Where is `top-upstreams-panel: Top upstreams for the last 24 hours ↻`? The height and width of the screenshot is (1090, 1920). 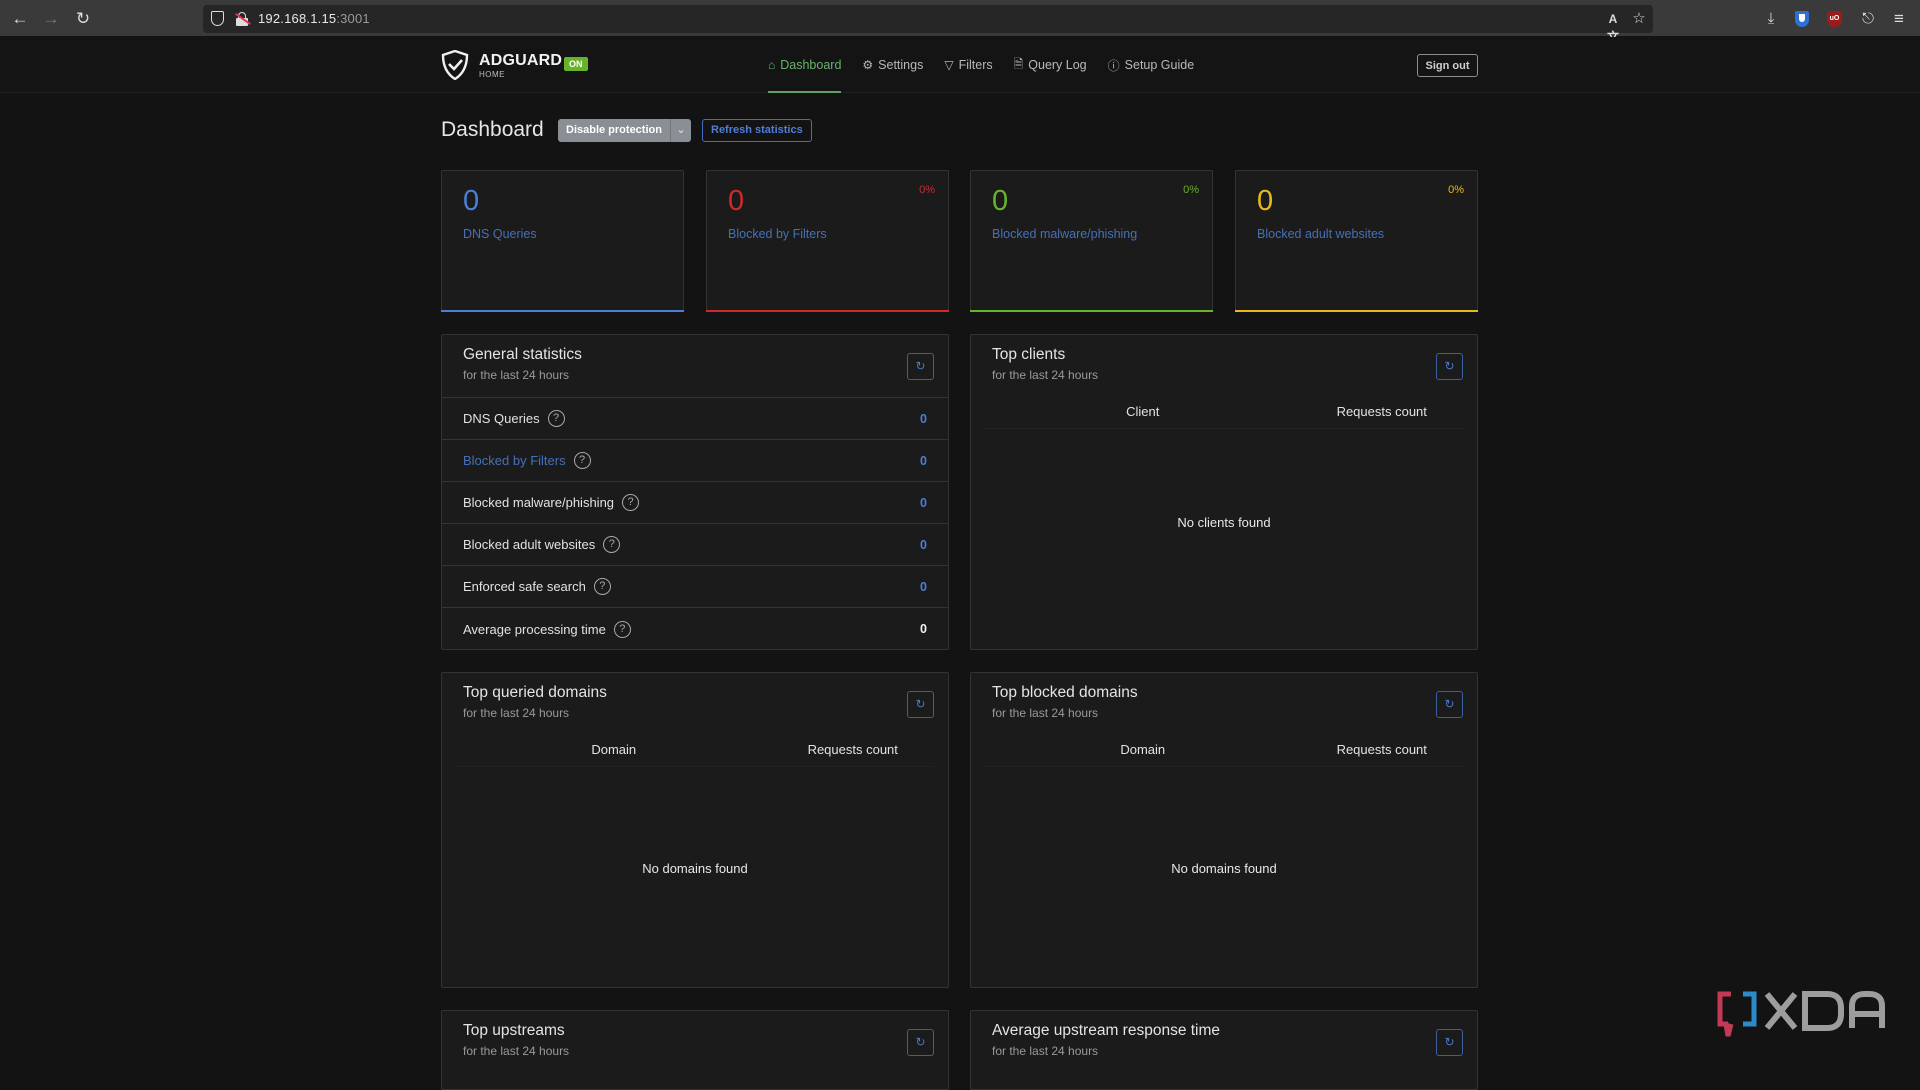
top-upstreams-panel: Top upstreams for the last 24 hours ↻ is located at coordinates (695, 1050).